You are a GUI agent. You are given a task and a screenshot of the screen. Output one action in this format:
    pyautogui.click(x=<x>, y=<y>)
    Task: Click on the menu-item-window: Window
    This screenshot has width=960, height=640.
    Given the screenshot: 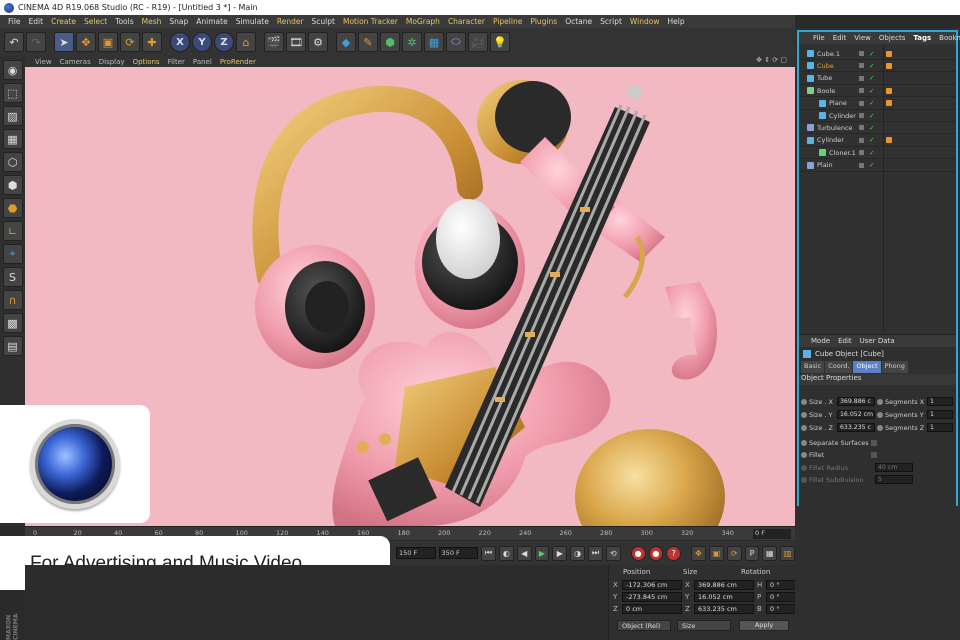 What is the action you would take?
    pyautogui.click(x=645, y=21)
    